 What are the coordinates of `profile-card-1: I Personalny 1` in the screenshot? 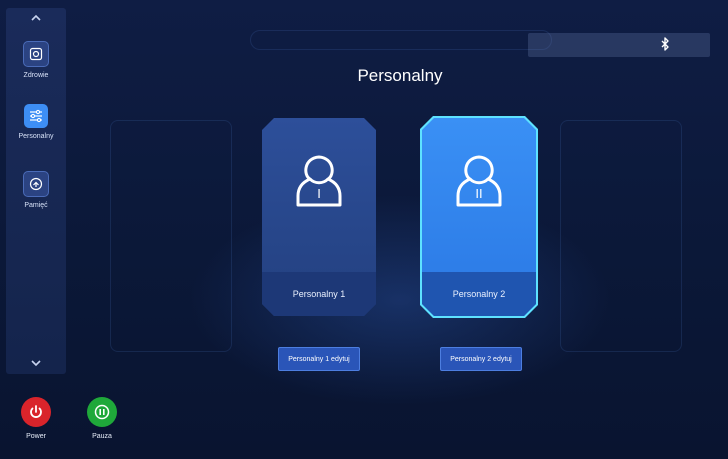 It's located at (319, 217).